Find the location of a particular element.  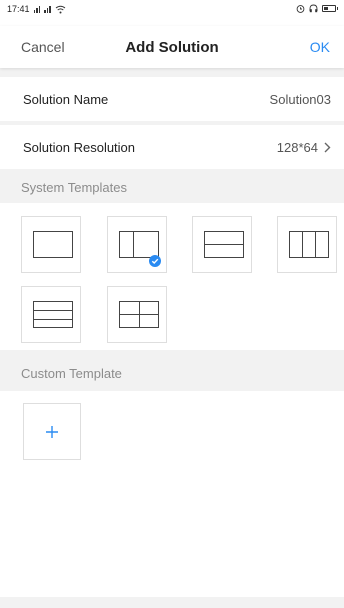

template-two-rows is located at coordinates (222, 244).